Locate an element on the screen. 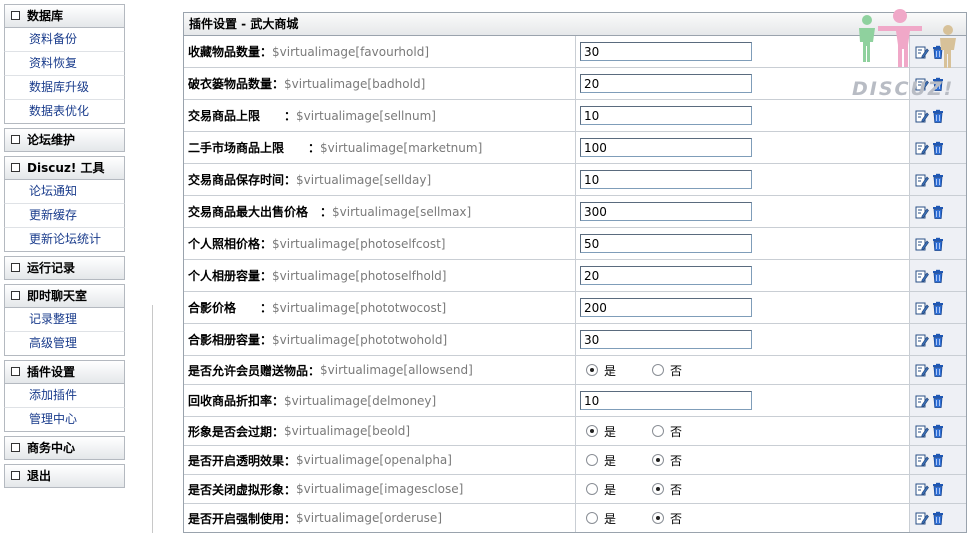  sidebar-group-header: 插件设置 is located at coordinates (64, 372).